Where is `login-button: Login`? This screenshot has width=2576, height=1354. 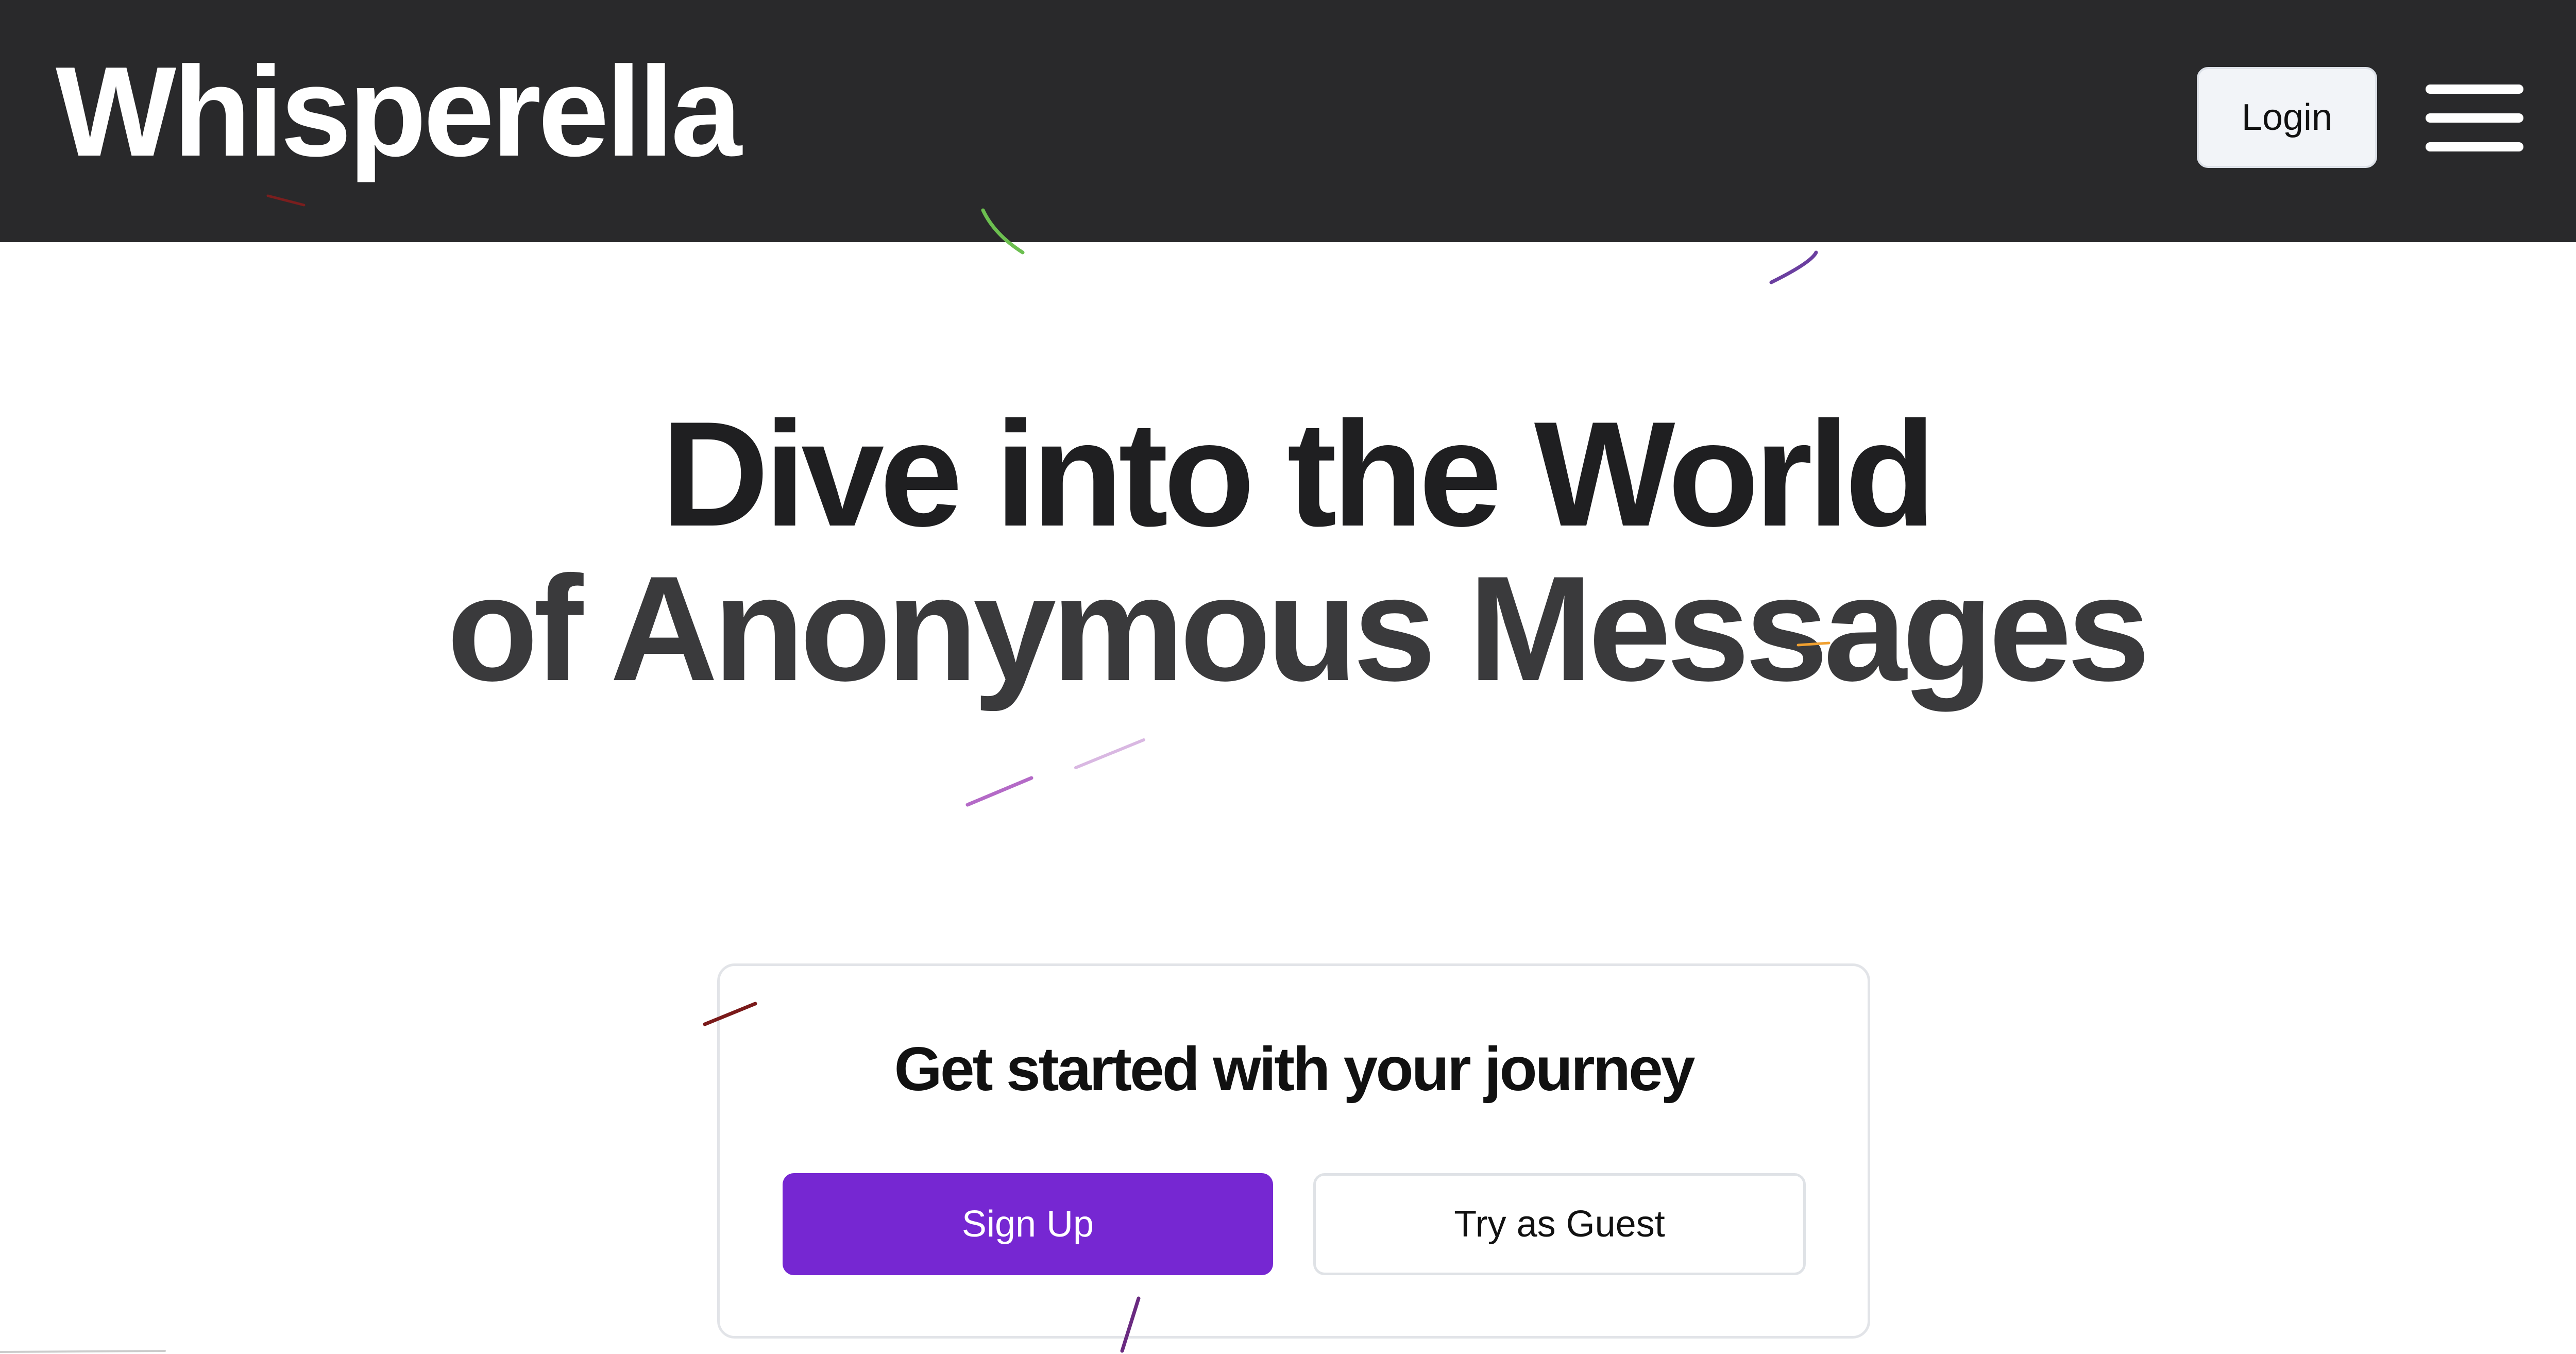
login-button: Login is located at coordinates (2287, 117).